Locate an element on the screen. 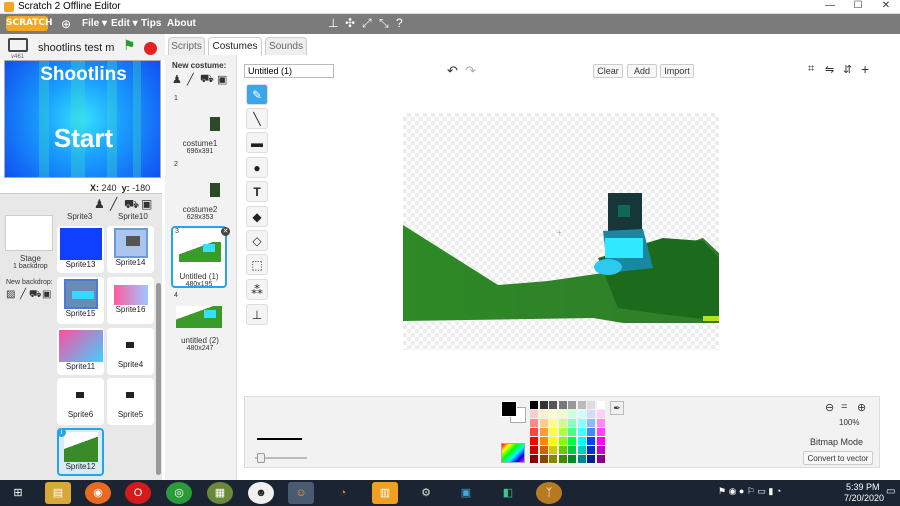 The width and height of the screenshot is (900, 506). eyedropper-icon: ✒ is located at coordinates (617, 408).